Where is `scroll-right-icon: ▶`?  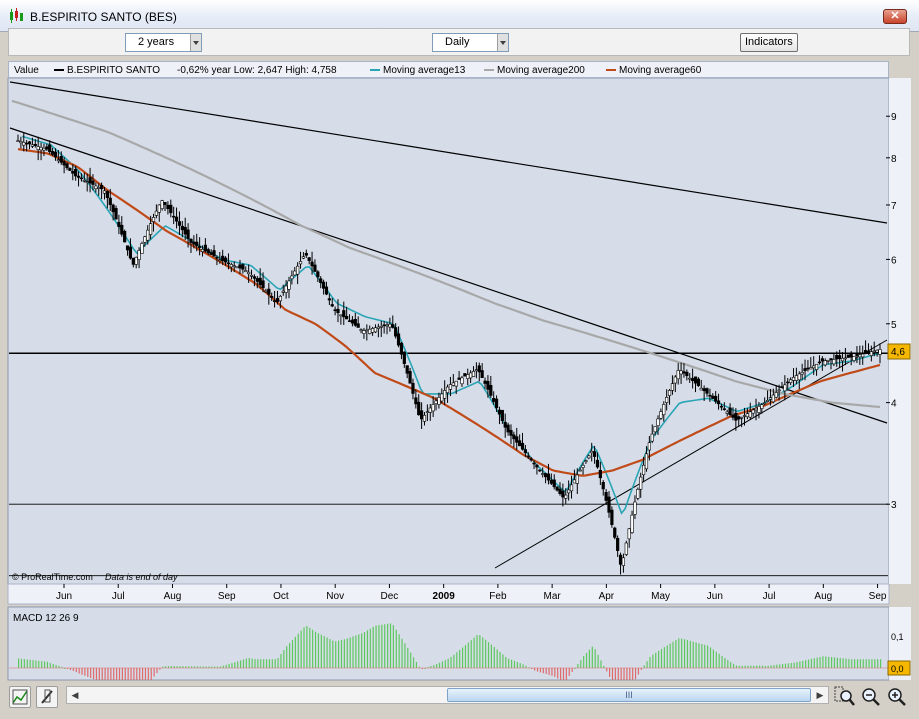
scroll-right-icon: ▶ is located at coordinates (820, 695).